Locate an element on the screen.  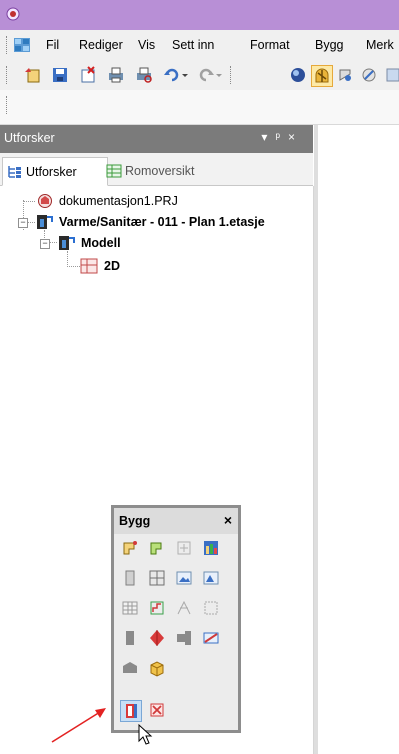
panel-buttons: ▾ᵖ× is located at coordinates (282, 137).